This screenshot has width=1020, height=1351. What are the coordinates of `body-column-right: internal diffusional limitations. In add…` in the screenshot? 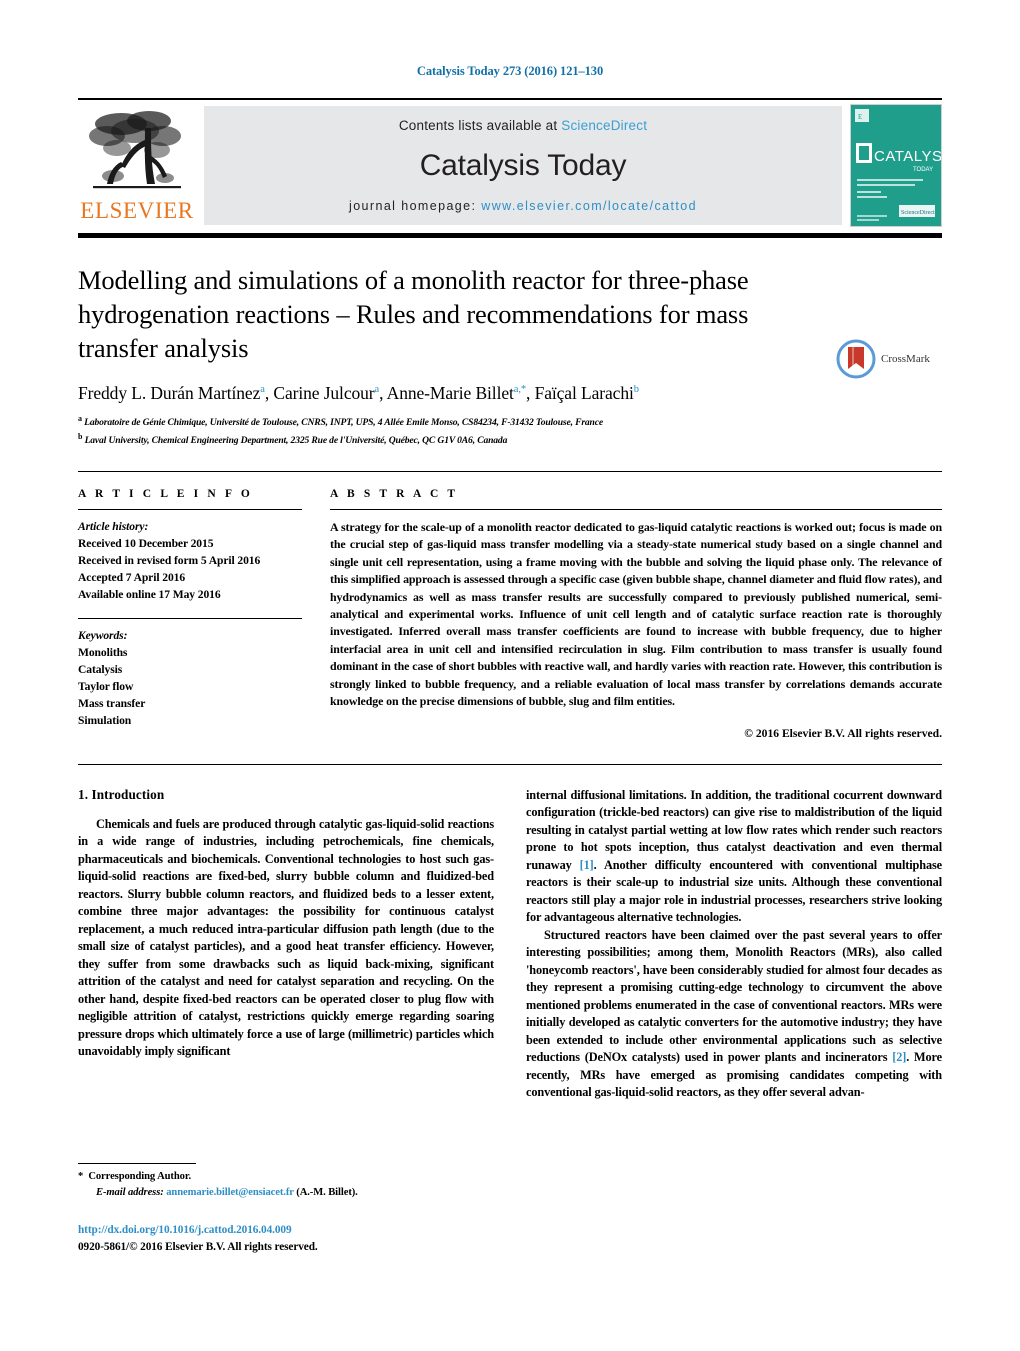 It's located at (734, 944).